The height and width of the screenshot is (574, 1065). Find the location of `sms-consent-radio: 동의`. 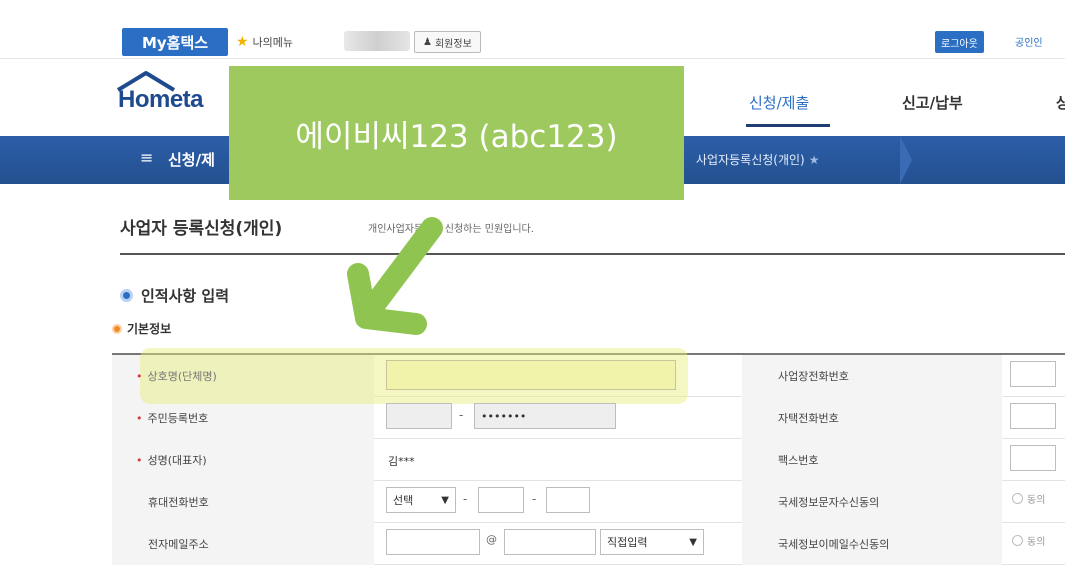

sms-consent-radio: 동의 is located at coordinates (1028, 498).